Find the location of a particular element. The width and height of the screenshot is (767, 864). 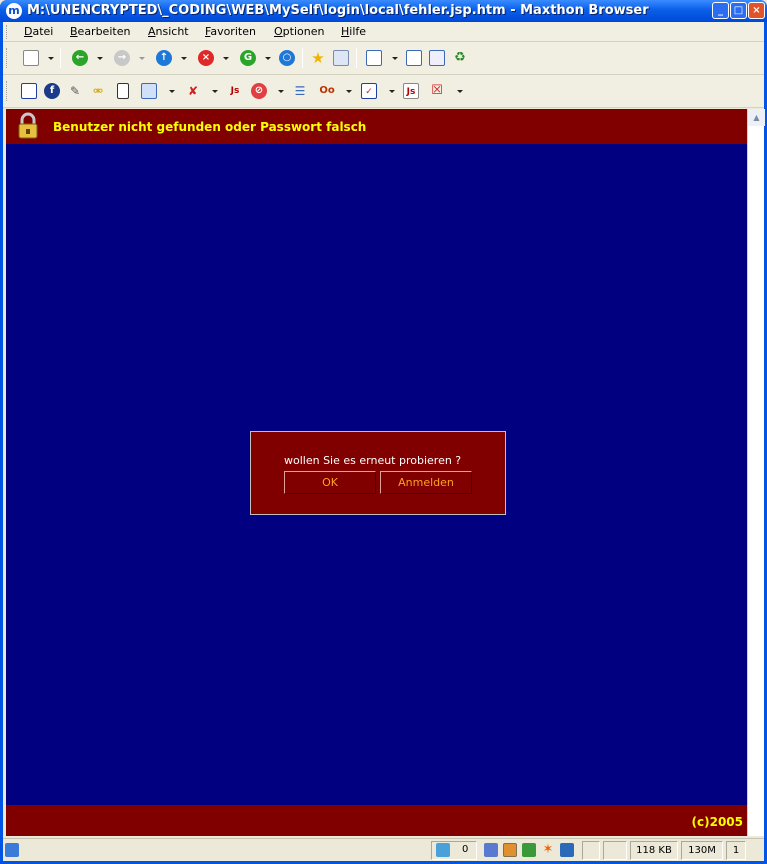

window-dropdown-icon is located at coordinates (172, 91).